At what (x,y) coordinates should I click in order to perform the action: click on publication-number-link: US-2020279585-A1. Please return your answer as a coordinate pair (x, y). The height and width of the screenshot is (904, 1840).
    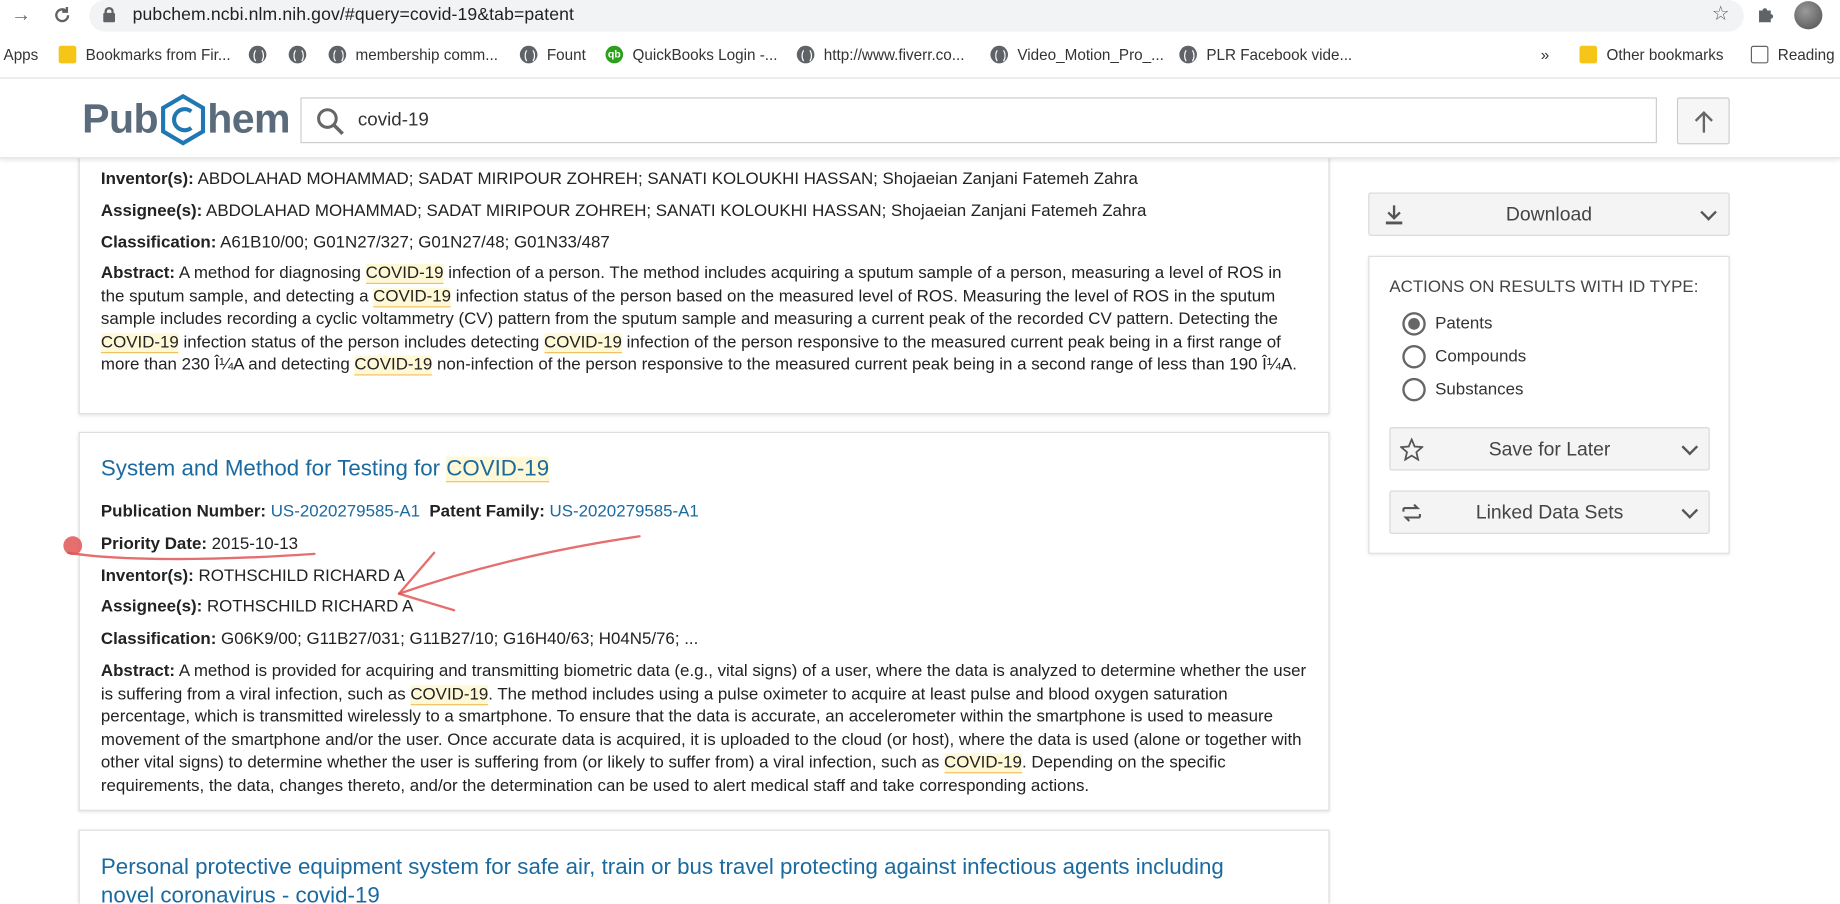
    Looking at the image, I should click on (345, 511).